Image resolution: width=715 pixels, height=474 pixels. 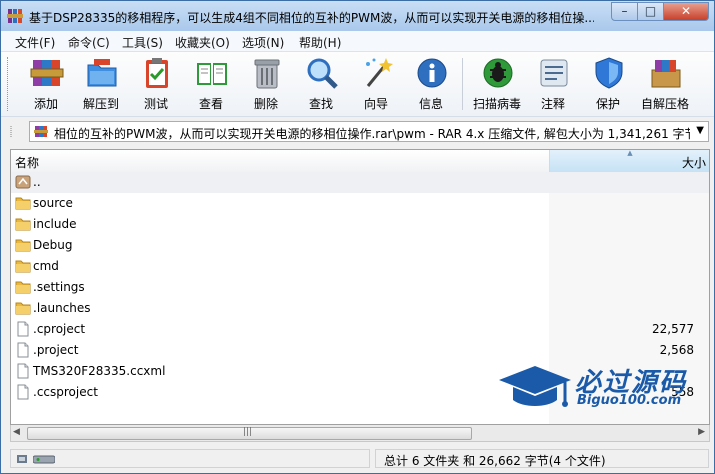 I want to click on status-left-panel, so click(x=190, y=458).